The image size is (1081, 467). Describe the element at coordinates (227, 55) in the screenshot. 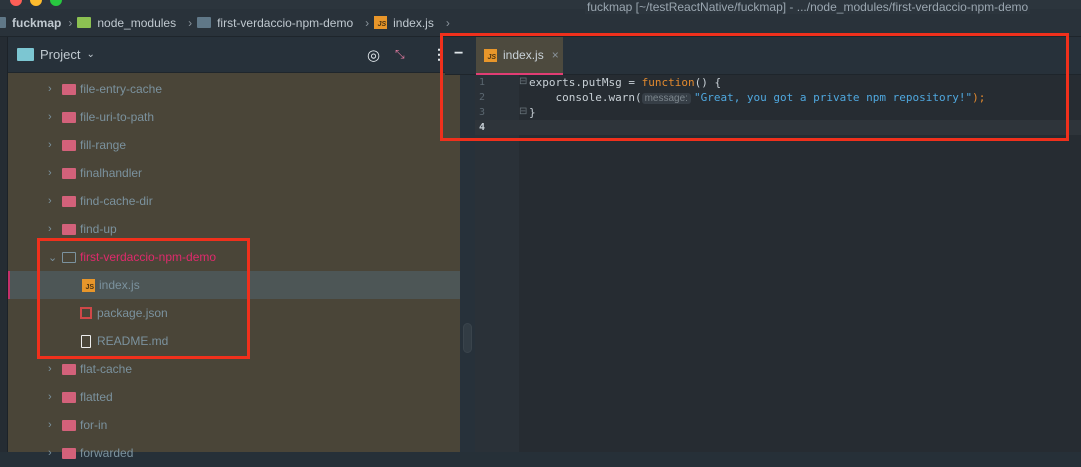

I see `project-panel-header: Project ⌄ ◎ ⤡ ⋮` at that location.